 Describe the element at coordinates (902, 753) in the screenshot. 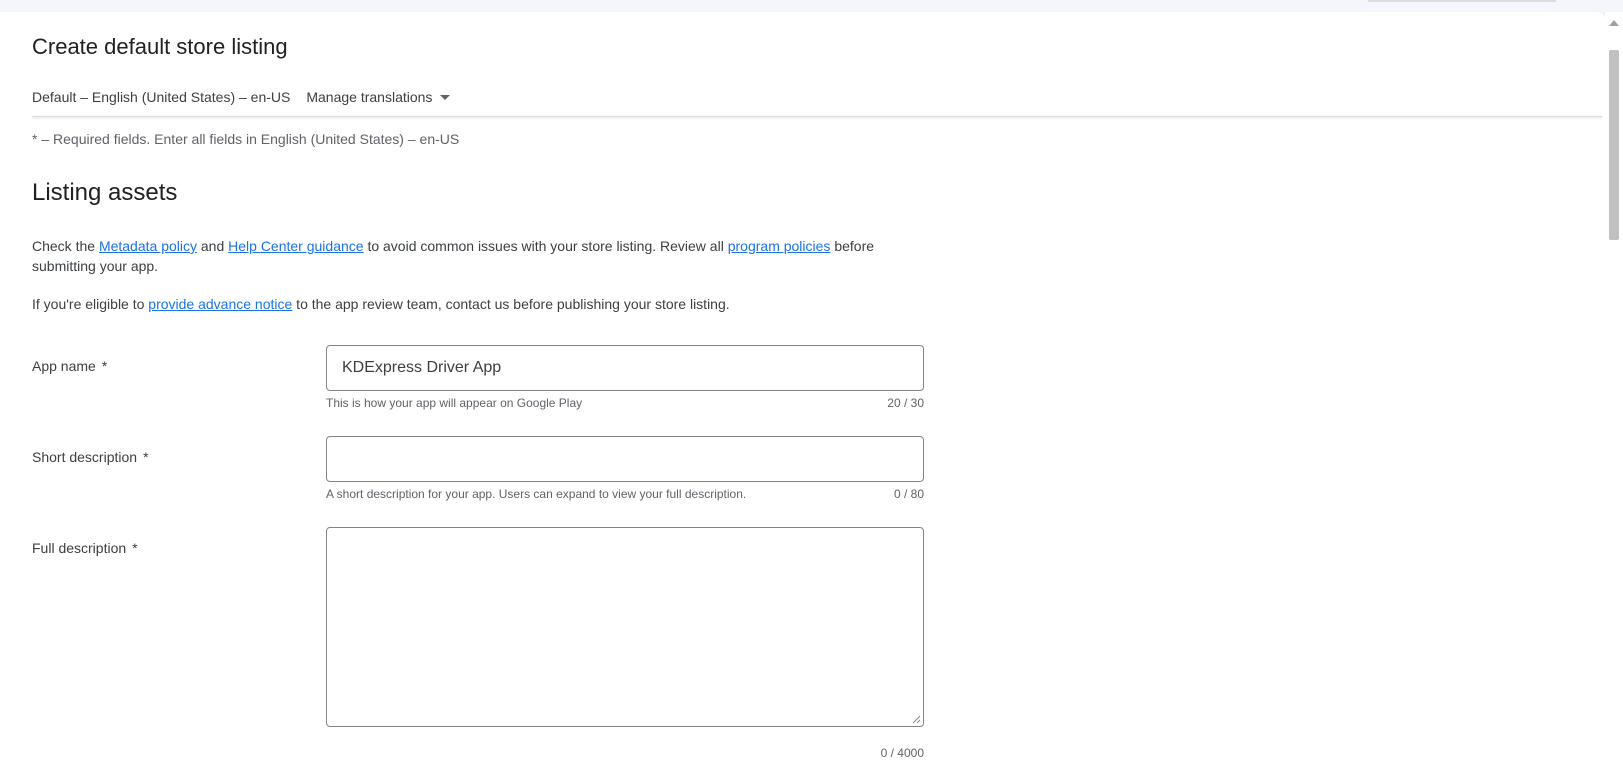

I see `full-description-counter: 0 / 4000` at that location.